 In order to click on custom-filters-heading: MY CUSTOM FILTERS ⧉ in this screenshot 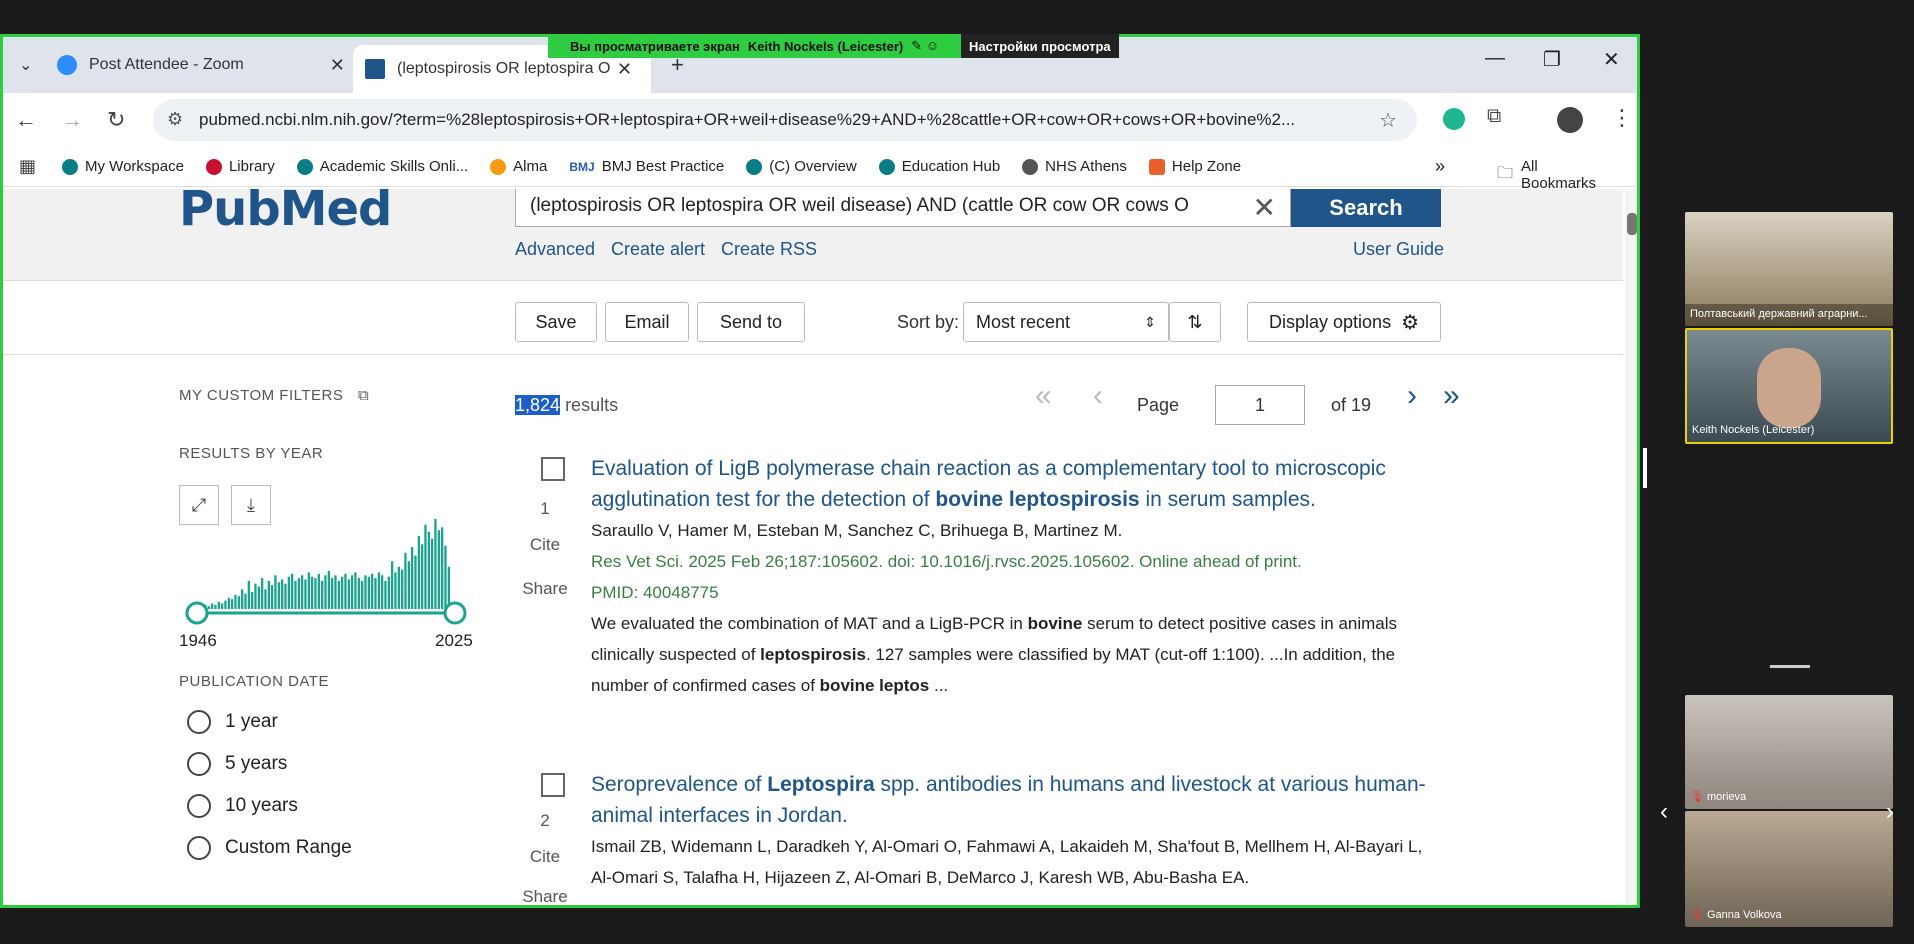, I will do `click(274, 395)`.